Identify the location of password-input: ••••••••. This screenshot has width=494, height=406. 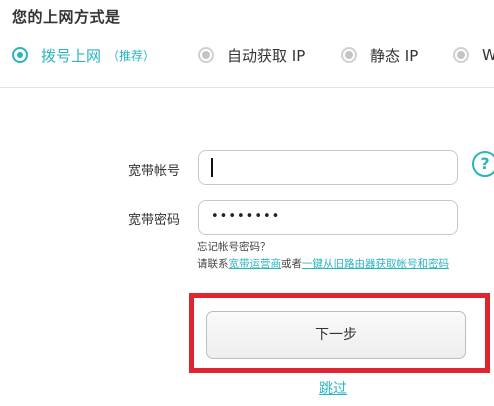
(328, 217).